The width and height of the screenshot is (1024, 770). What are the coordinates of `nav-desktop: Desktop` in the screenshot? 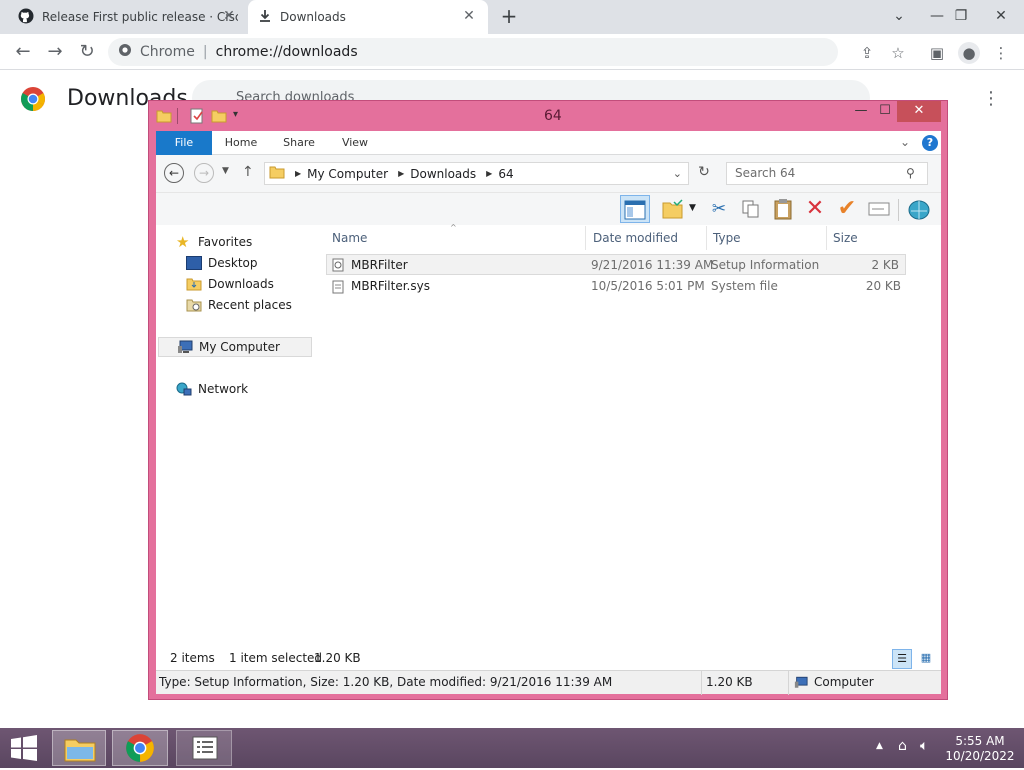 It's located at (222, 263).